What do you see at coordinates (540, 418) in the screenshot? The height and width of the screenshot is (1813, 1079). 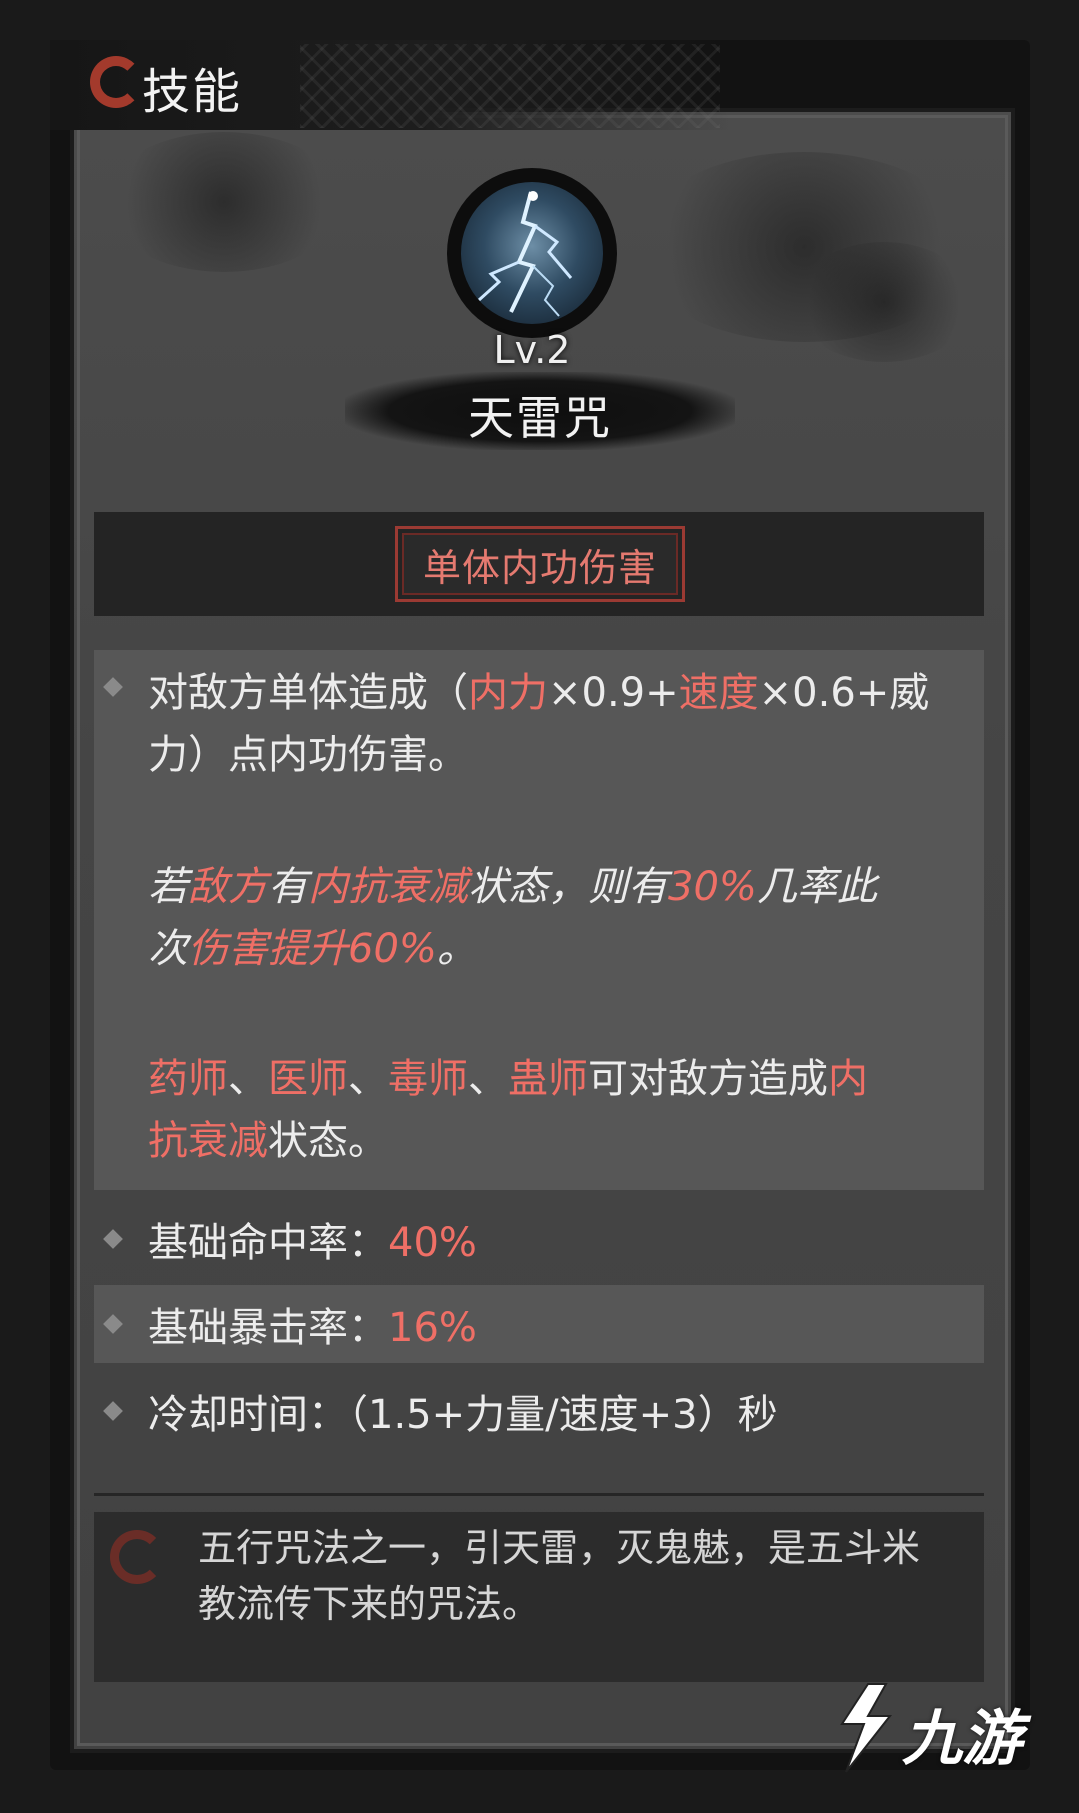 I see `skill-name: 天雷咒` at bounding box center [540, 418].